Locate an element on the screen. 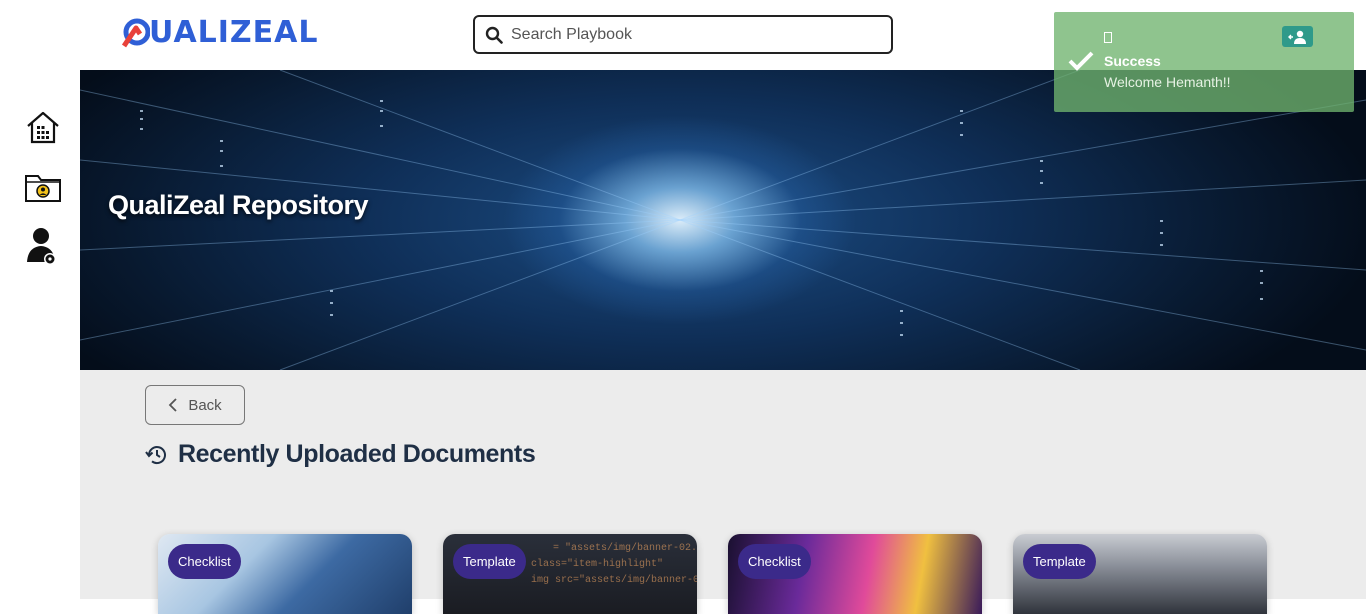 The width and height of the screenshot is (1366, 614). success-toast: Success Welcome Hemanth!! is located at coordinates (1204, 62).